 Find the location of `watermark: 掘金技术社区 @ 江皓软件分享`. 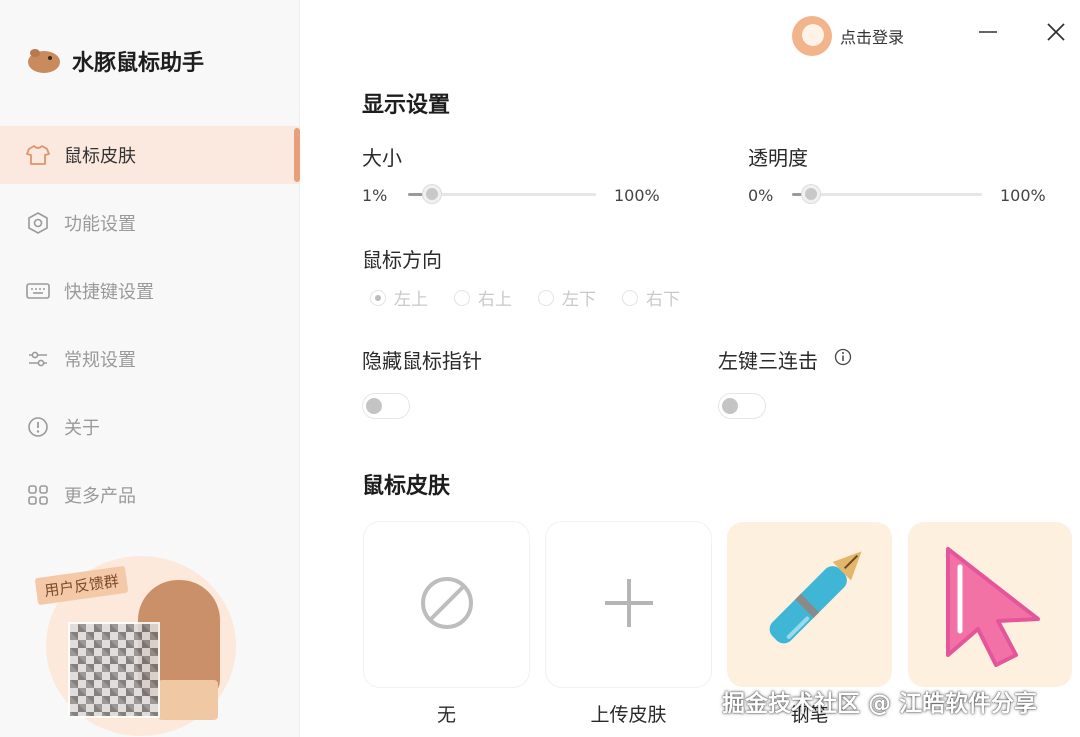

watermark: 掘金技术社区 @ 江皓软件分享 is located at coordinates (880, 704).